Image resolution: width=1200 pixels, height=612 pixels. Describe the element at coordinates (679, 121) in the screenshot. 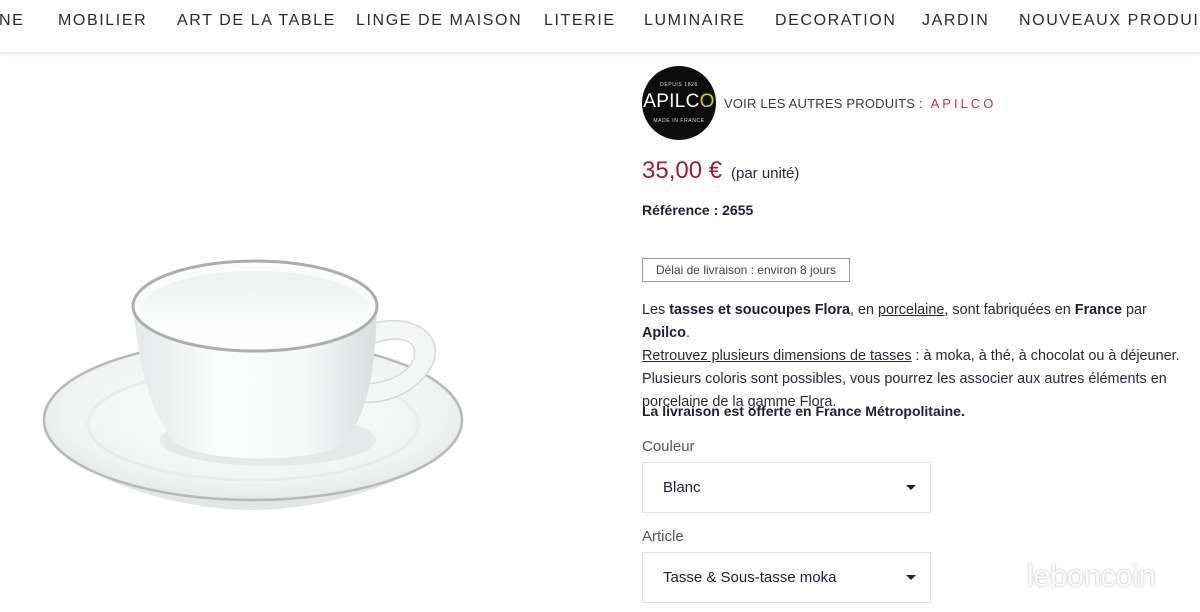

I see `logo-made-in-text: MADE IN FRANCE` at that location.